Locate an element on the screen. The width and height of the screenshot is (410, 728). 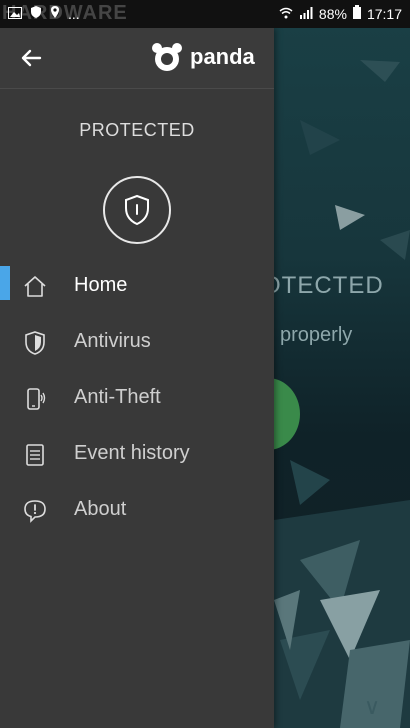
battery-percent: 88% is located at coordinates (332, 13).